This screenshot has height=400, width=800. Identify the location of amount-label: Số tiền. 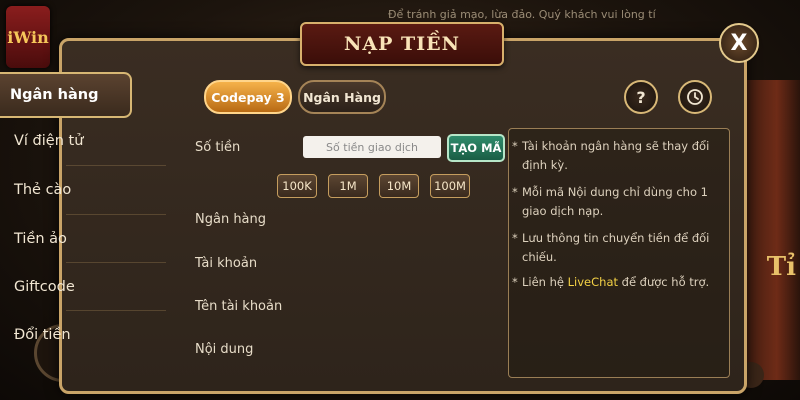
(218, 147).